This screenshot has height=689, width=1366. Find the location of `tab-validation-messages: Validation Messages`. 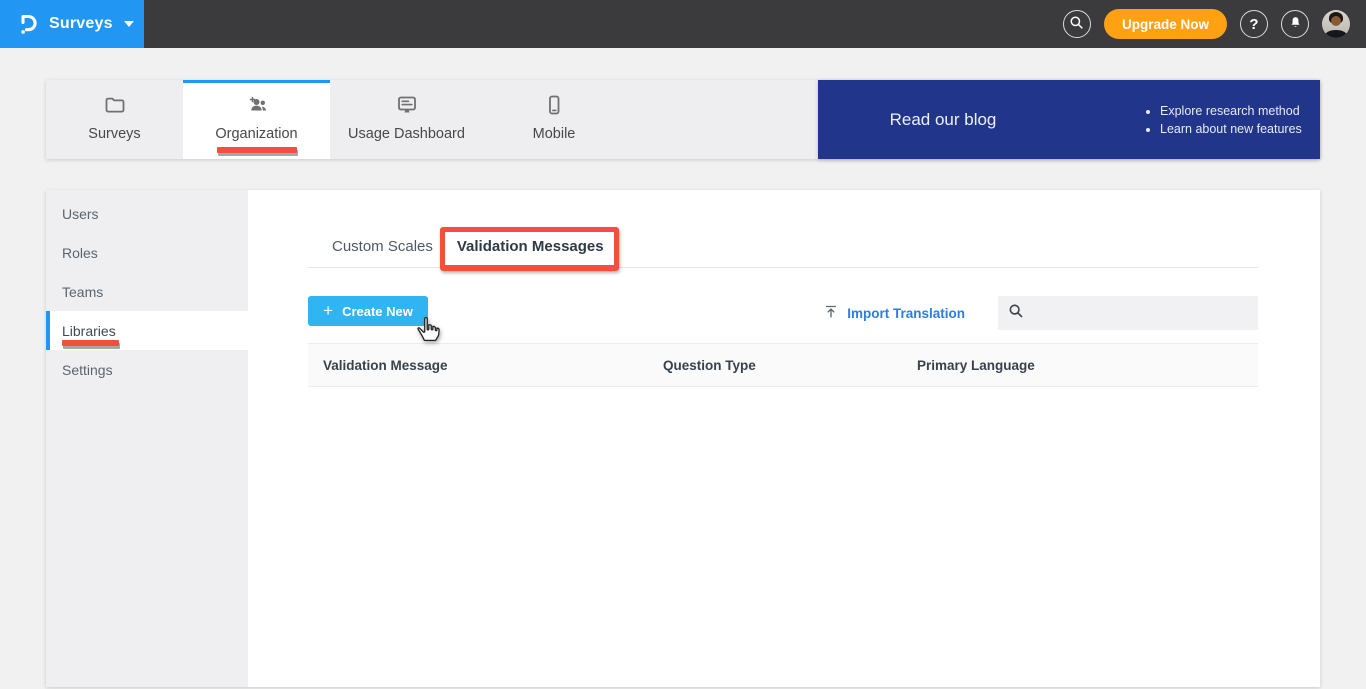

tab-validation-messages: Validation Messages is located at coordinates (529, 249).